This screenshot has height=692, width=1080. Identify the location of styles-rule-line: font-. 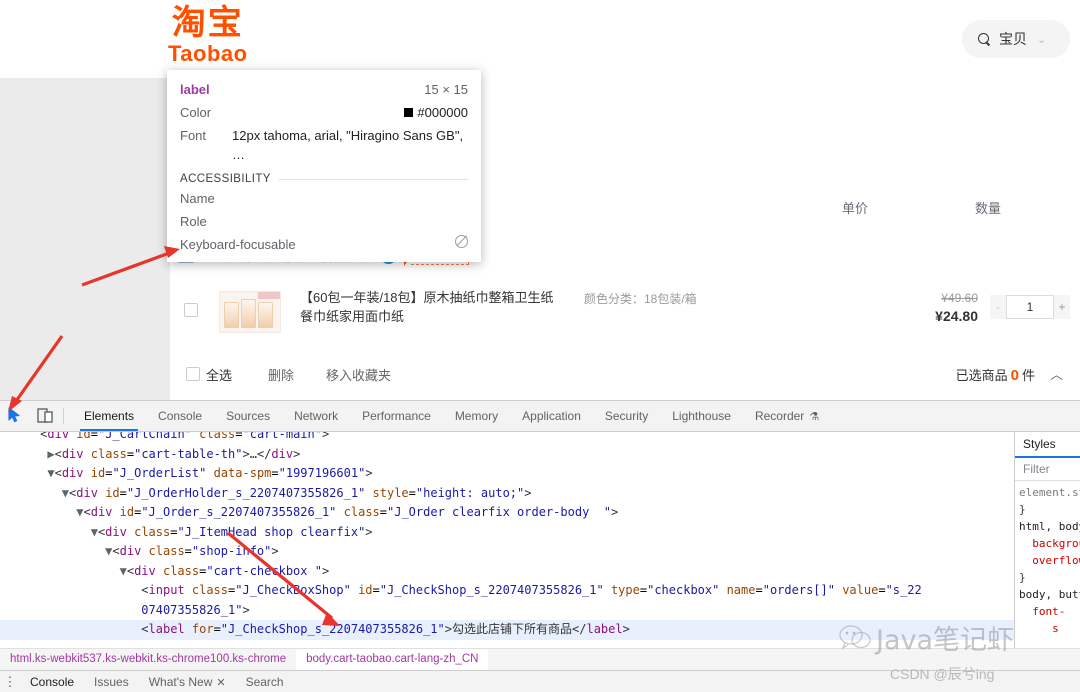
(1042, 611).